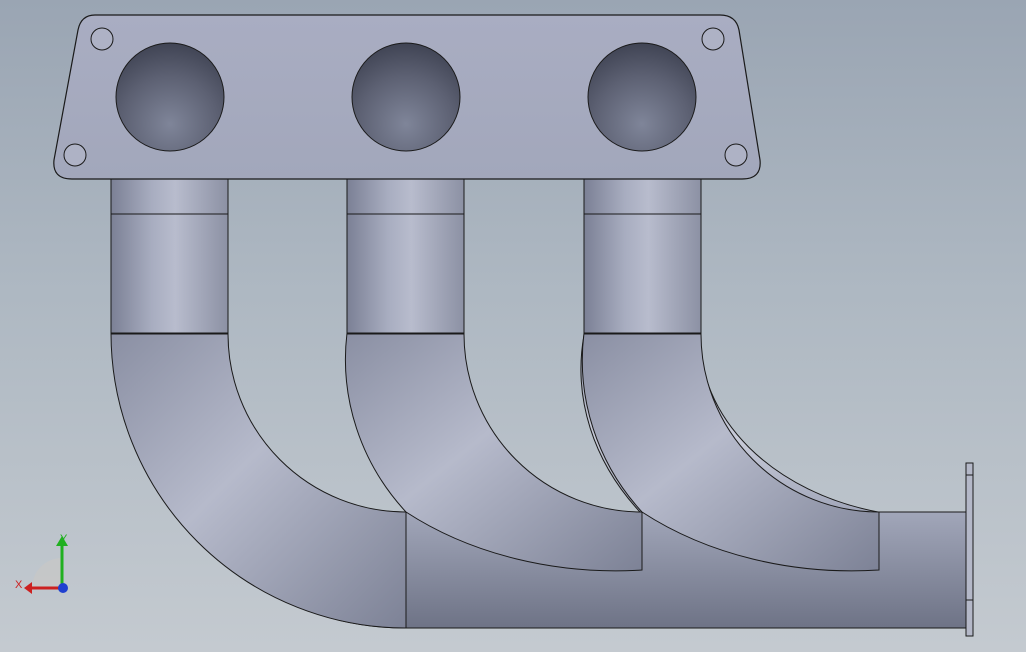 Image resolution: width=1026 pixels, height=652 pixels. I want to click on x-axis-label: X, so click(19, 585).